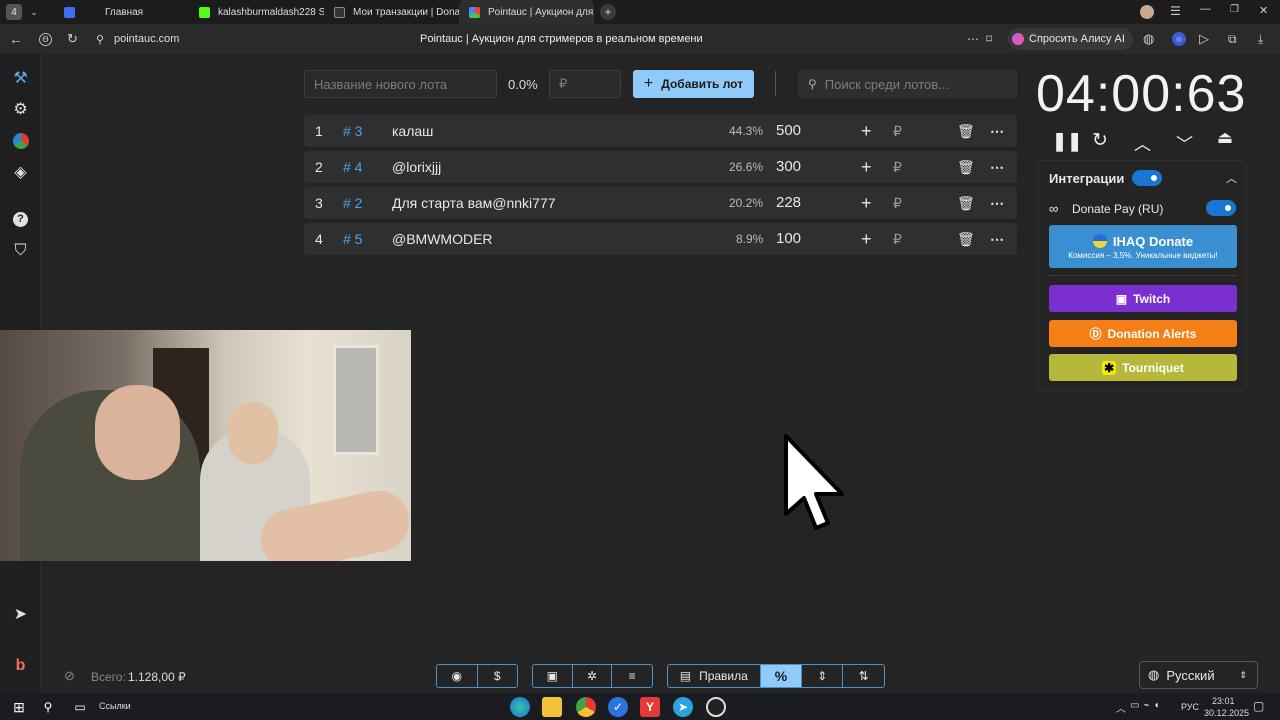  Describe the element at coordinates (1263, 10) in the screenshot. I see `close-window-icon: ✕` at that location.